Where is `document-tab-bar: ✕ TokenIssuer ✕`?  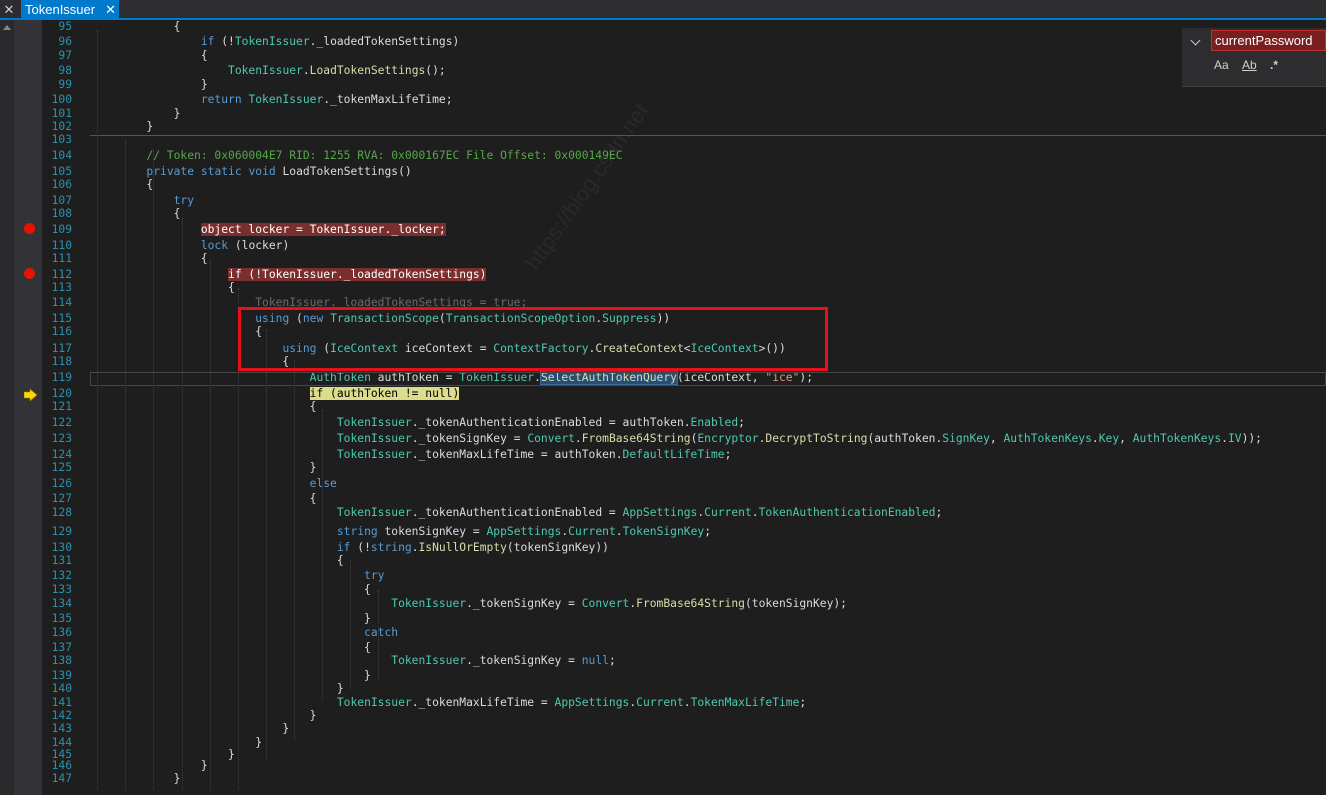
document-tab-bar: ✕ TokenIssuer ✕ is located at coordinates (663, 10).